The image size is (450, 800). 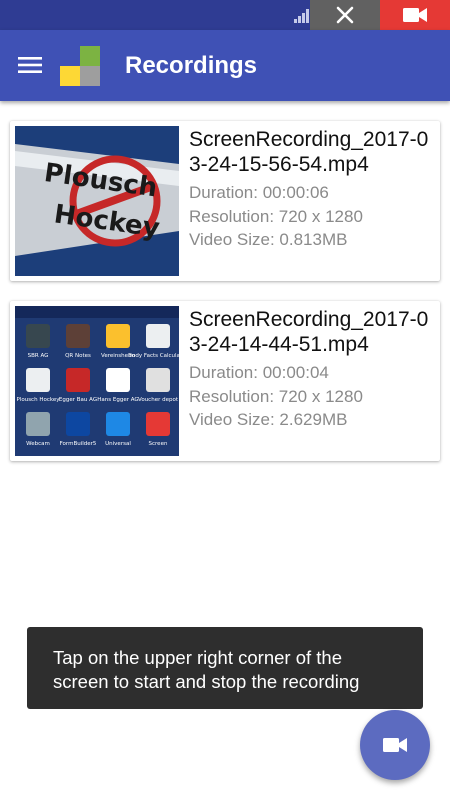 What do you see at coordinates (117, 400) in the screenshot?
I see `thumb-app-label: Hans Egger AG` at bounding box center [117, 400].